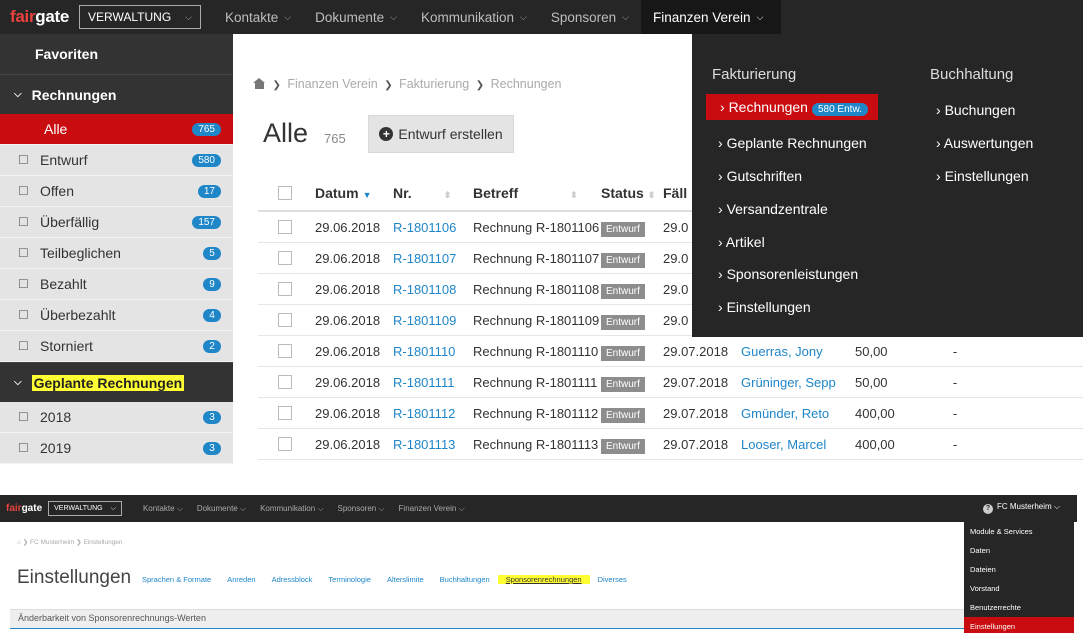 This screenshot has height=633, width=1083. What do you see at coordinates (984, 143) in the screenshot?
I see `menu-item-auswertungen: › Auswertungen` at bounding box center [984, 143].